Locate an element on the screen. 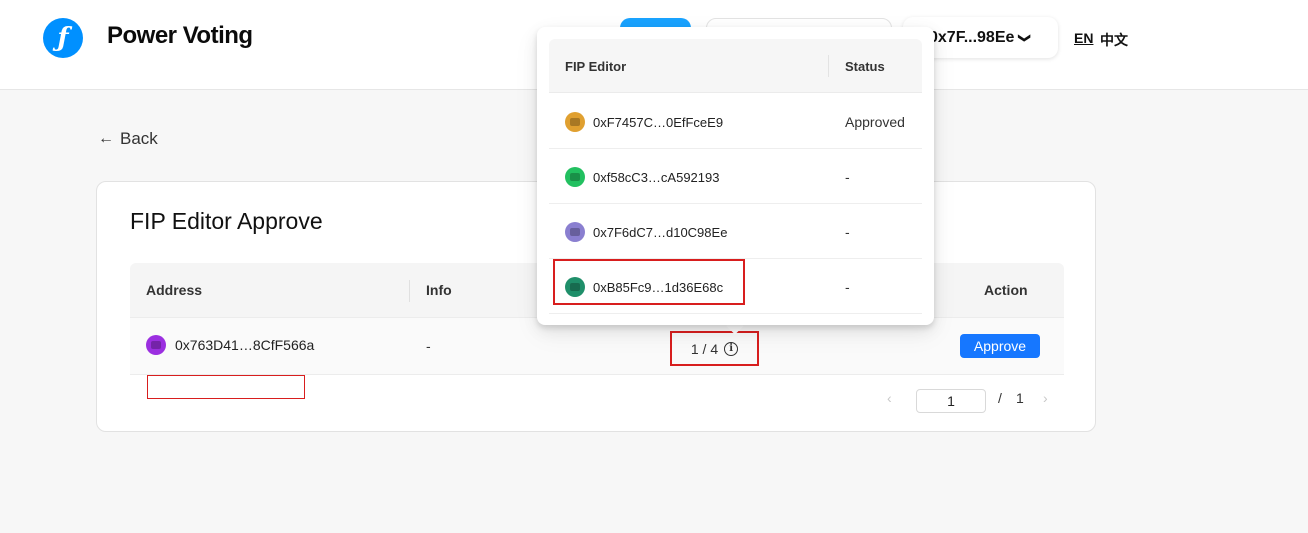  approval-ratio: 1 / 4 i is located at coordinates (714, 348).